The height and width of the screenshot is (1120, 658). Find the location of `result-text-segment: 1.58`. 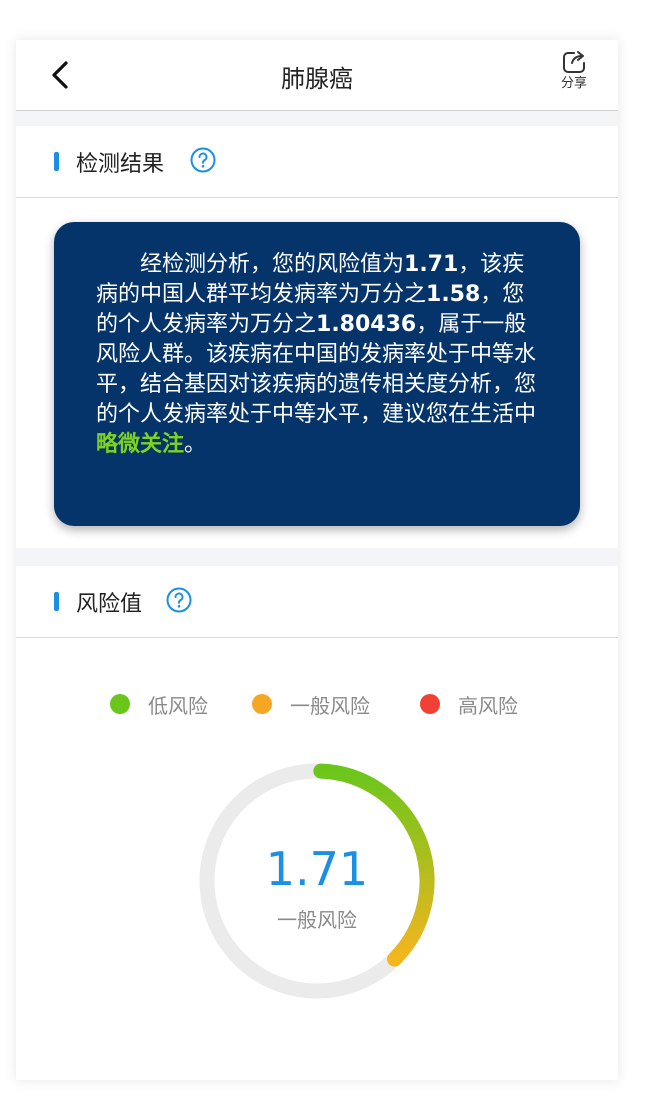

result-text-segment: 1.58 is located at coordinates (453, 294).